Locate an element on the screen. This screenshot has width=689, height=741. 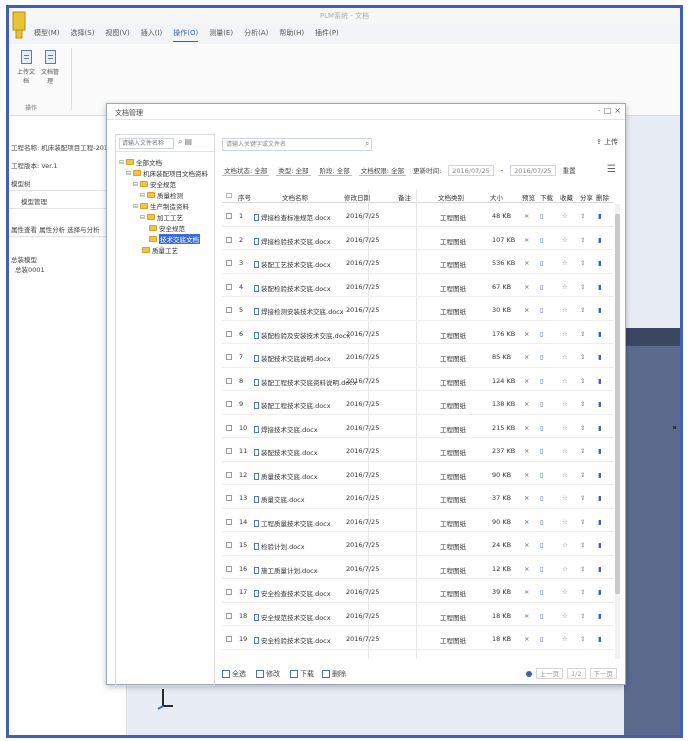
table-row: 10 焊接技术交底.docx 2016/7/25 工程图纸 215 KB × ▯ ☆ ⇧ ▮ is located at coordinates (418, 427).